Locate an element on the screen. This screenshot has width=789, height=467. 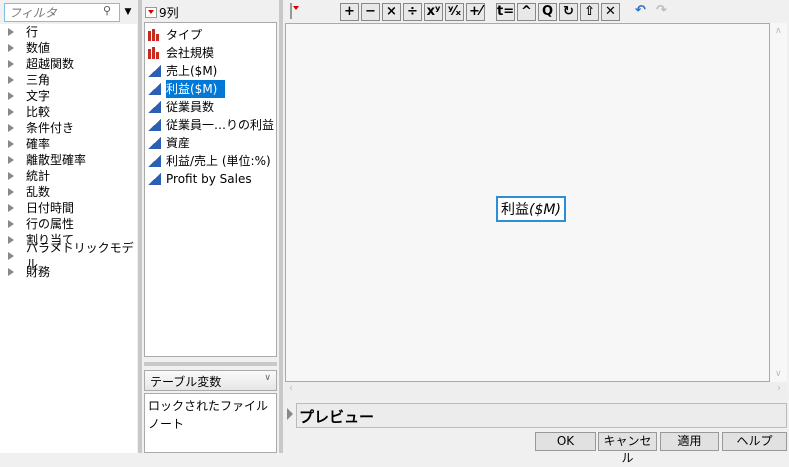
column-item: 従業員数 is located at coordinates (210, 107).